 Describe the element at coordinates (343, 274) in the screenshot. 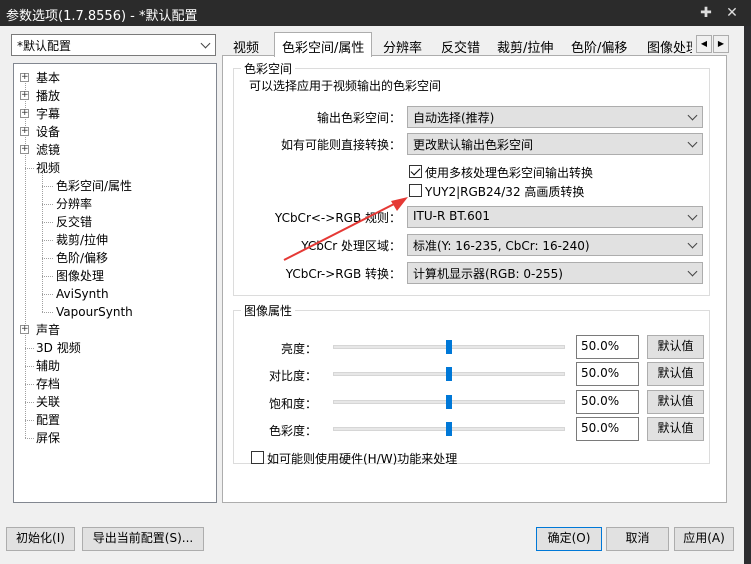

I see `ycbcr-convert-label: YCbCr->RGB 转换：` at that location.